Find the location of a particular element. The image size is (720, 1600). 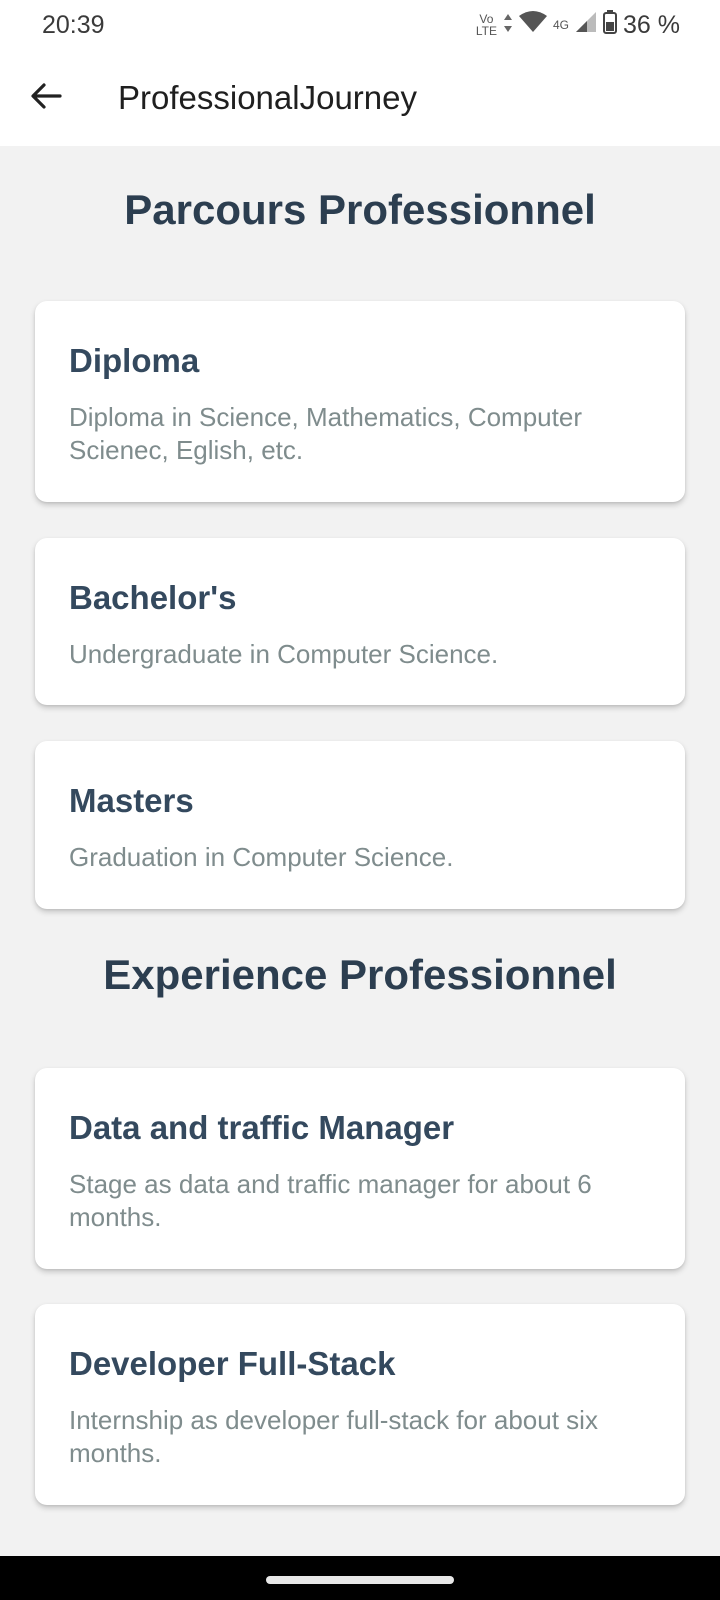

status-icons: Vo LTE 4G 36 % is located at coordinates (578, 25).